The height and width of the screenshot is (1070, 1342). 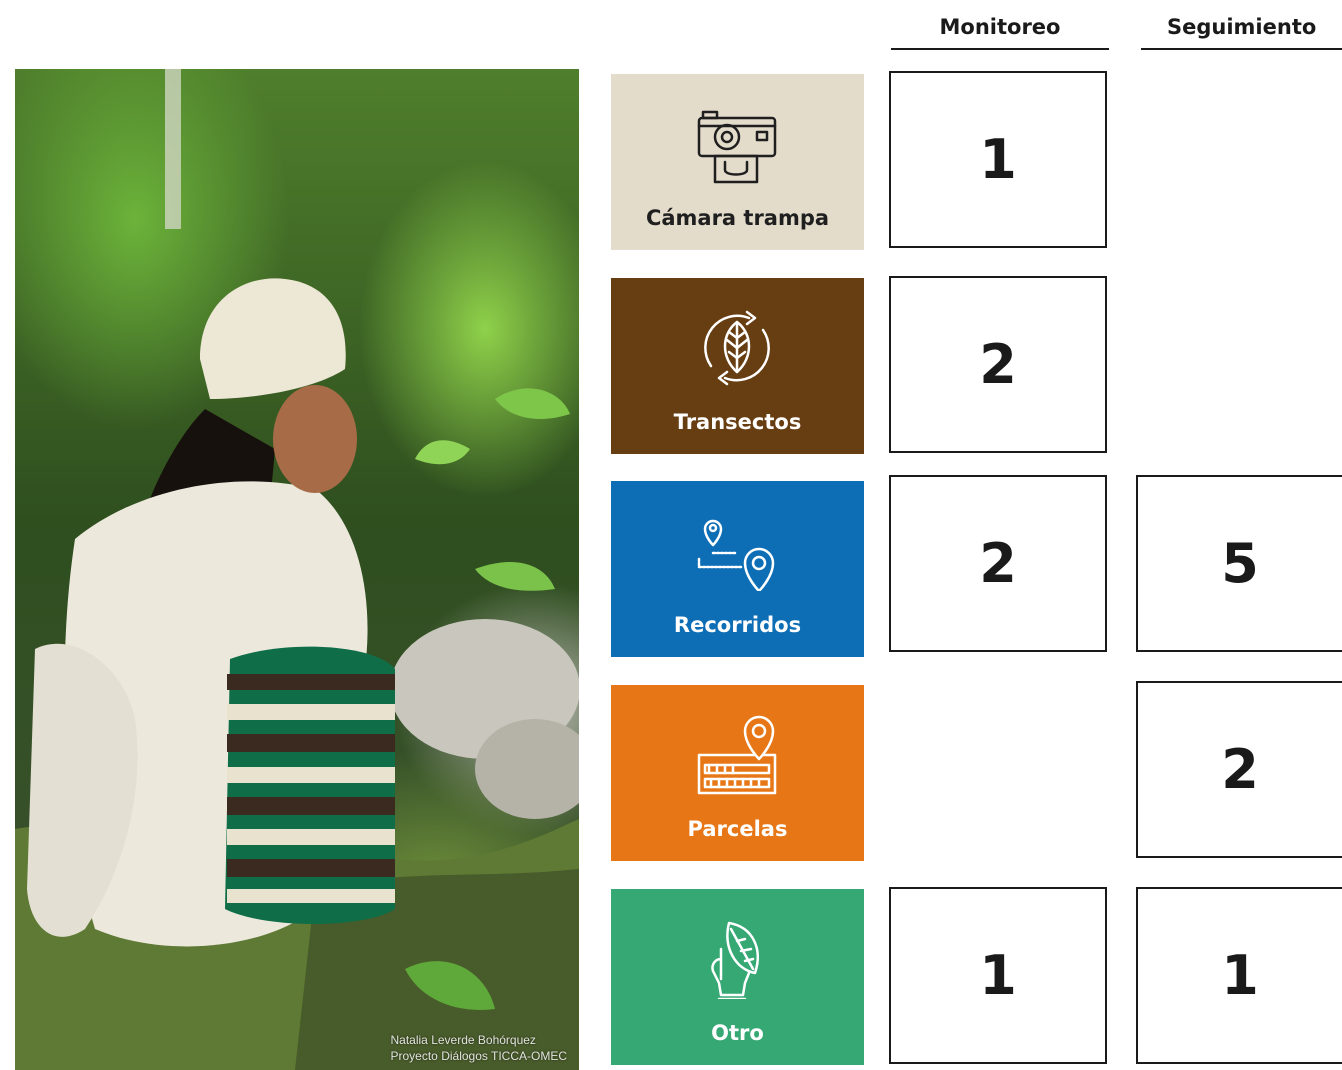 I want to click on category-recorridos: Recorridos, so click(x=737, y=569).